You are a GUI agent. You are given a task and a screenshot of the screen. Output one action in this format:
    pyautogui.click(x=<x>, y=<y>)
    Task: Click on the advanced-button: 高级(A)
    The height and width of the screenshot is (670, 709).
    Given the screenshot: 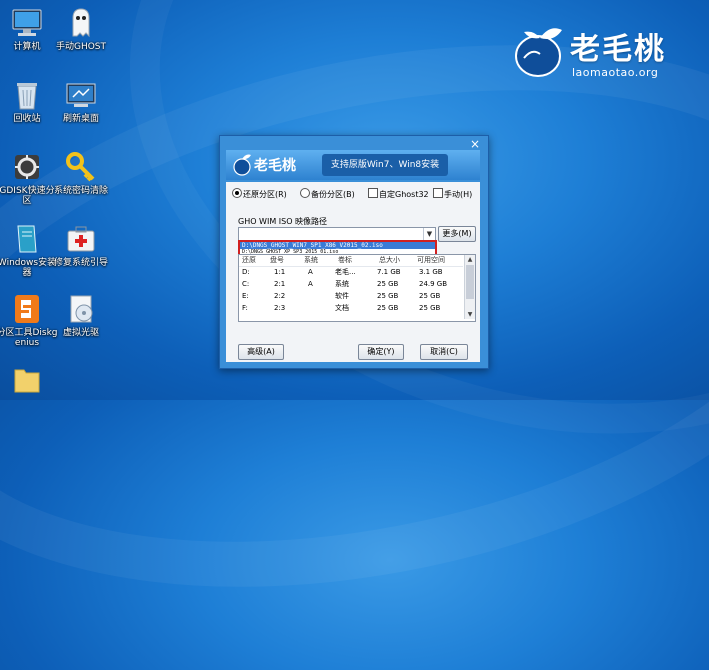 What is the action you would take?
    pyautogui.click(x=261, y=352)
    